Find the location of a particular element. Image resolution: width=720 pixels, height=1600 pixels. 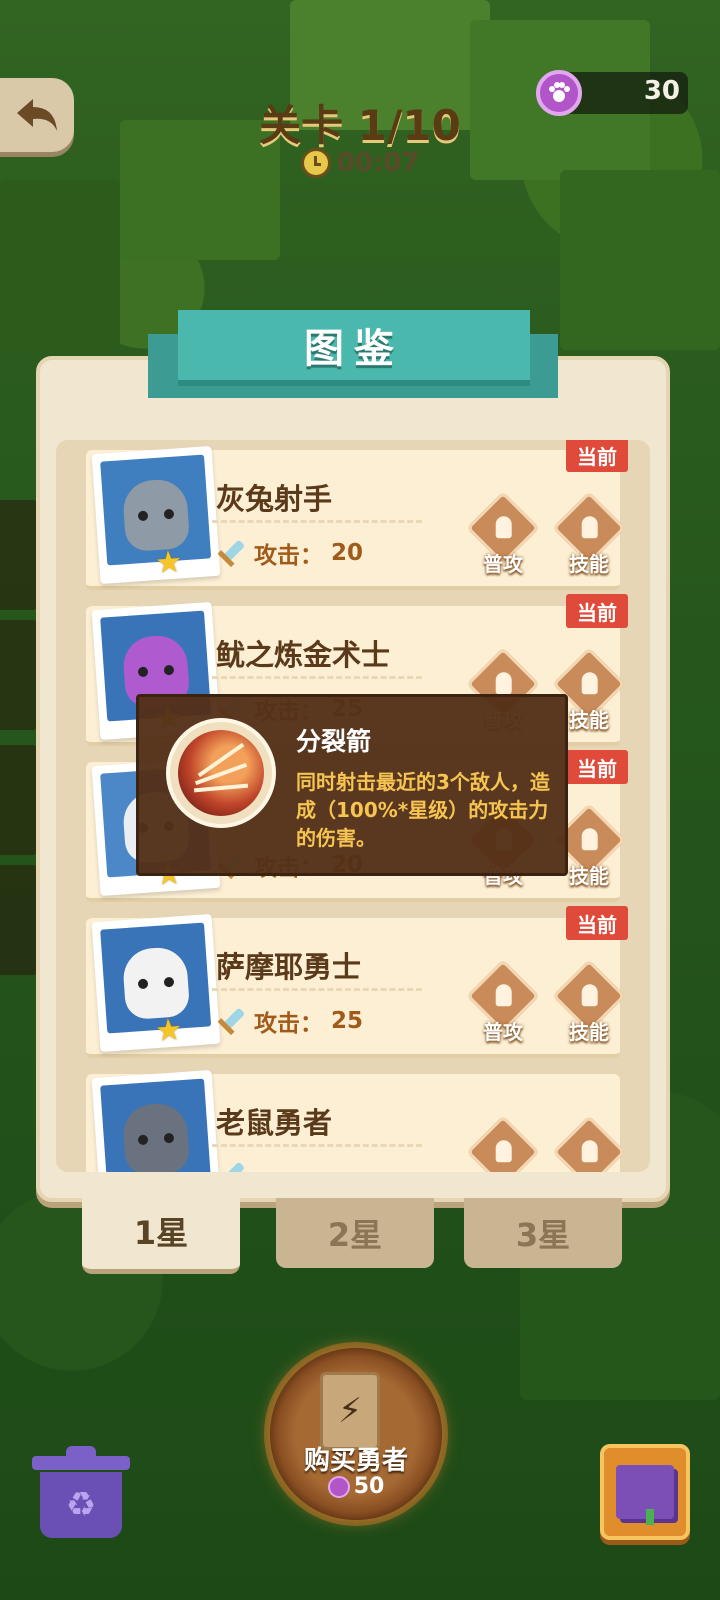

hero-name: 老鼠勇者 is located at coordinates (274, 1123).